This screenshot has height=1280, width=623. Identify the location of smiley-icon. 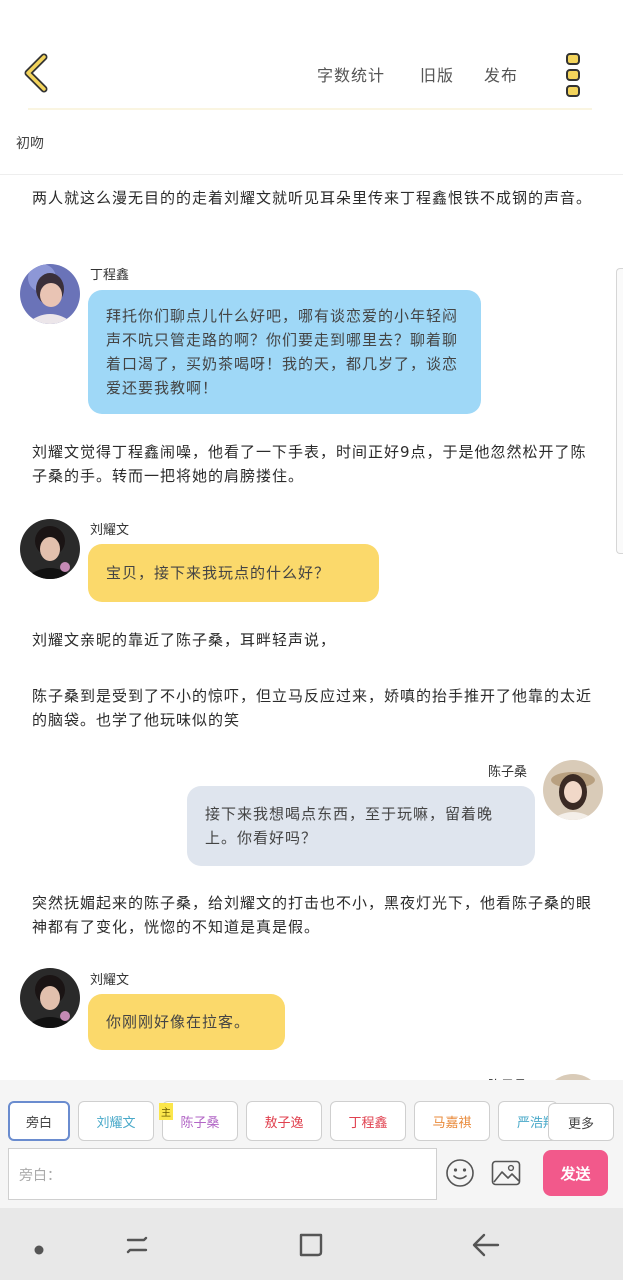
(460, 1173).